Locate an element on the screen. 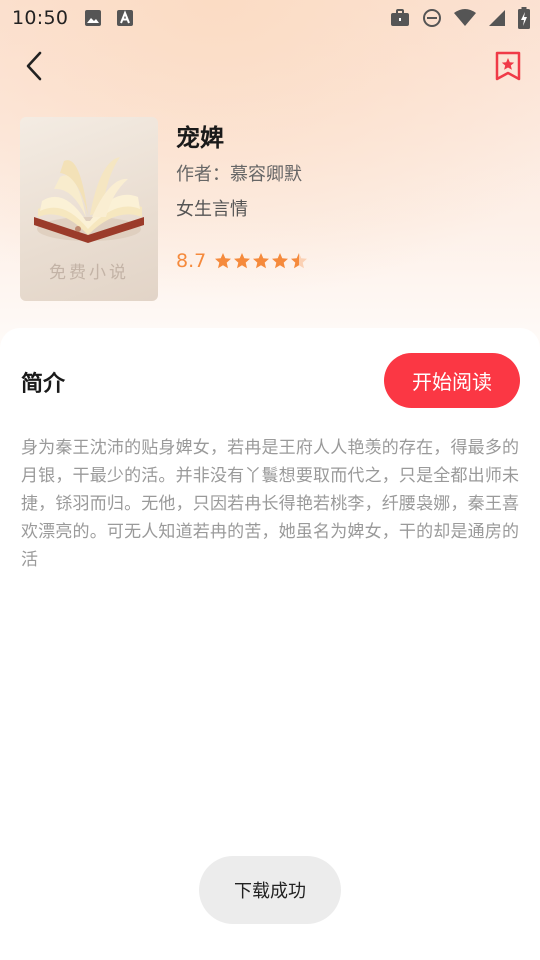 Image resolution: width=540 pixels, height=960 pixels. download-success-toast: 下载成功 is located at coordinates (270, 890).